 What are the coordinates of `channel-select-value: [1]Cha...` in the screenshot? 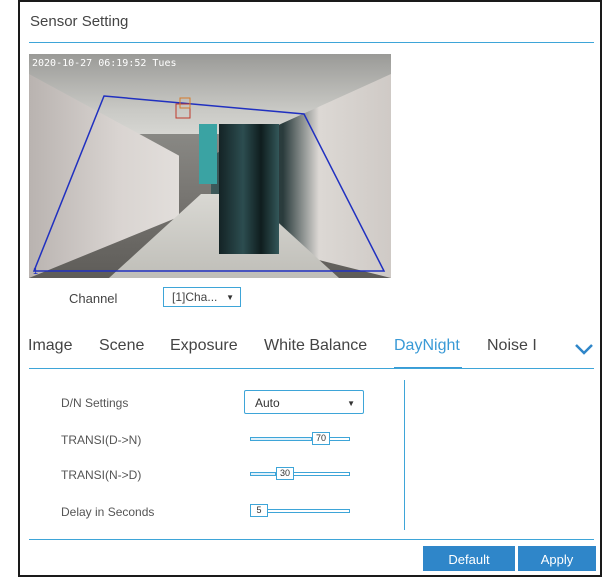 It's located at (195, 297).